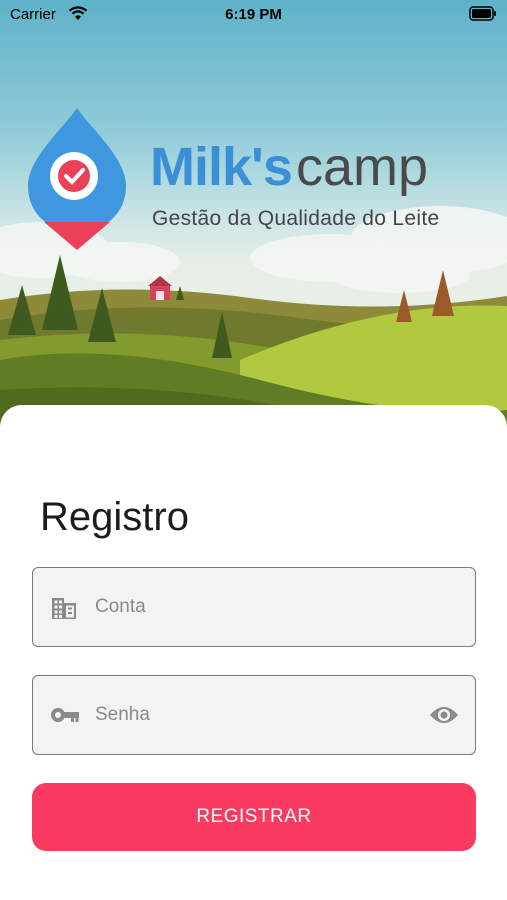  I want to click on password-field, so click(254, 715).